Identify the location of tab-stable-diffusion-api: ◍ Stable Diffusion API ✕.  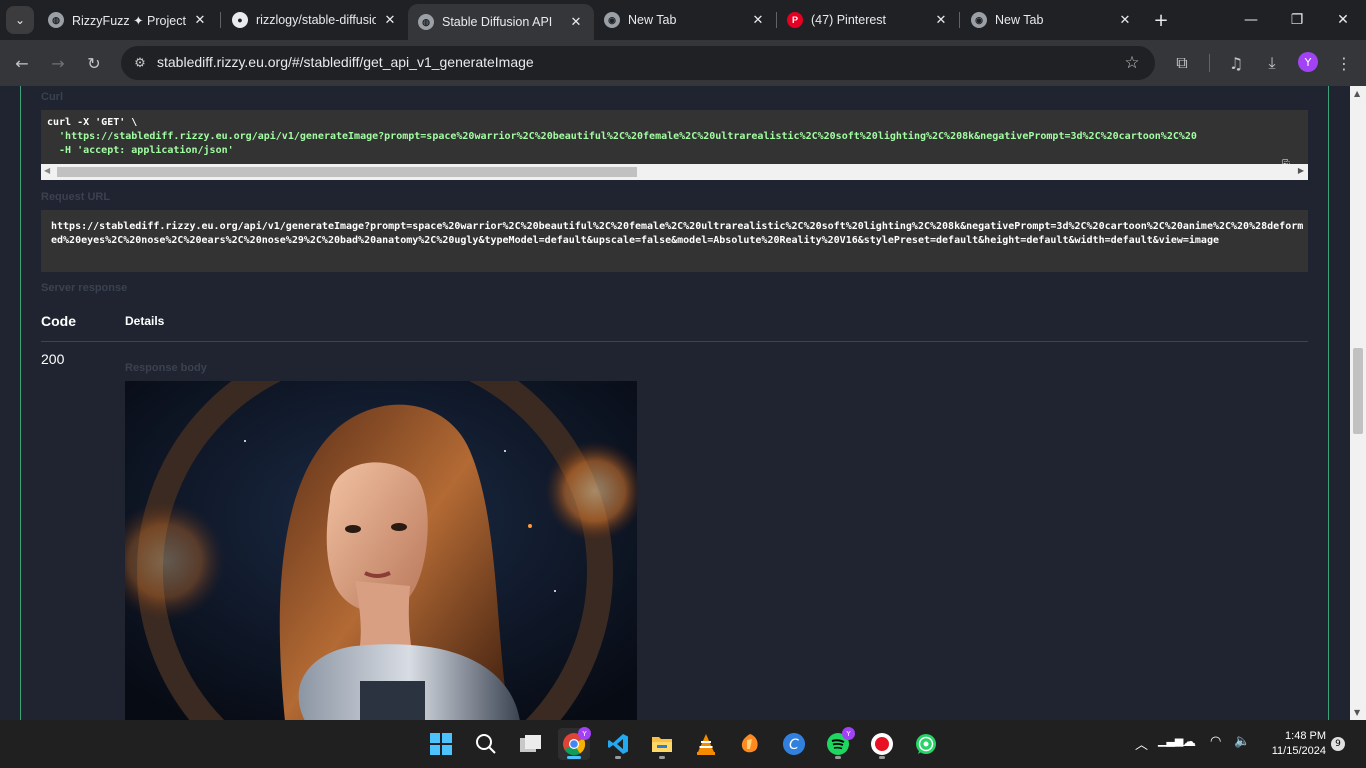
(501, 22).